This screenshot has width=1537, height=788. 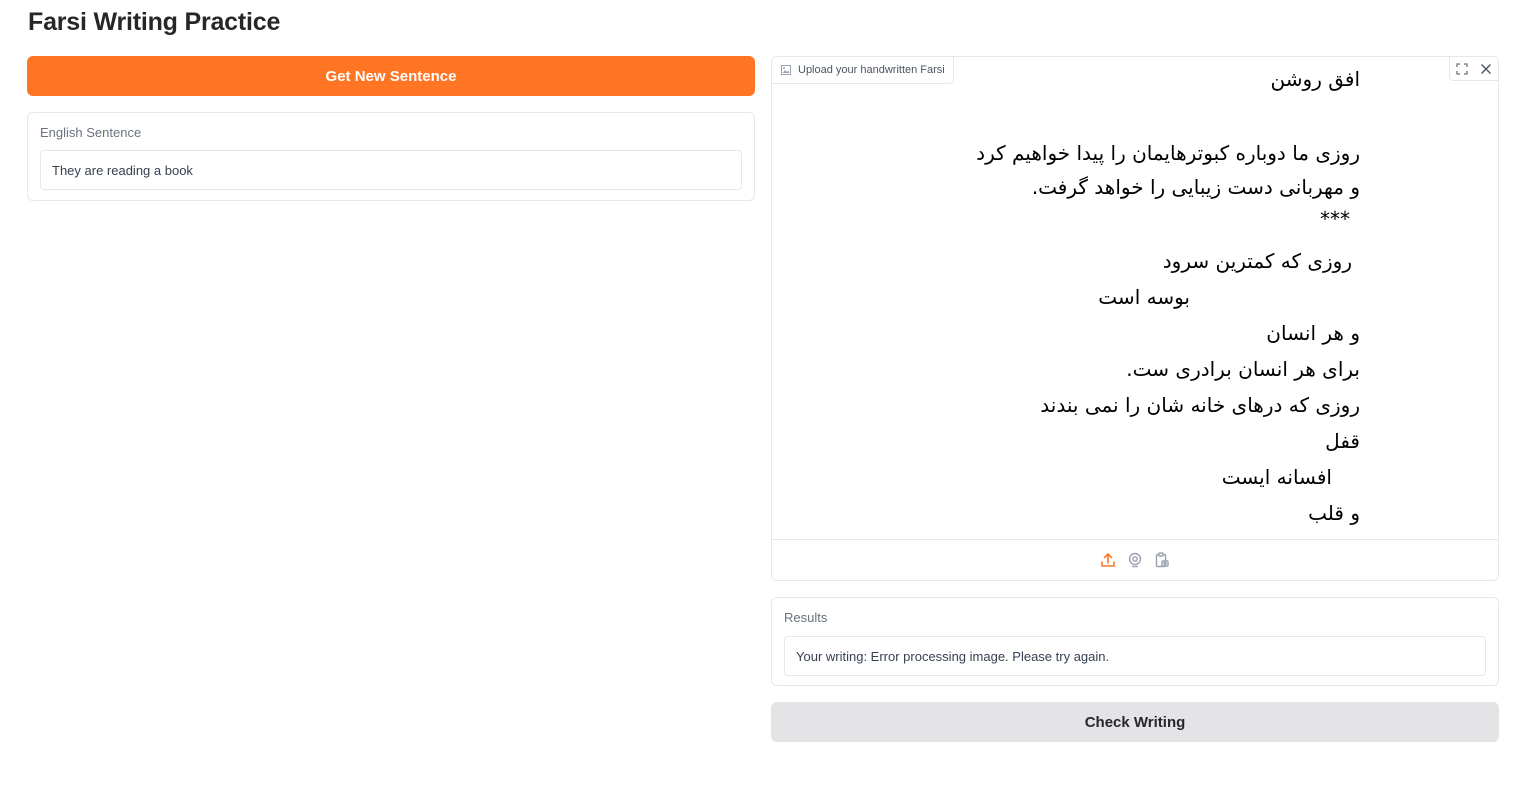 What do you see at coordinates (871, 70) in the screenshot?
I see `upload-label: Upload your handwritten Farsi` at bounding box center [871, 70].